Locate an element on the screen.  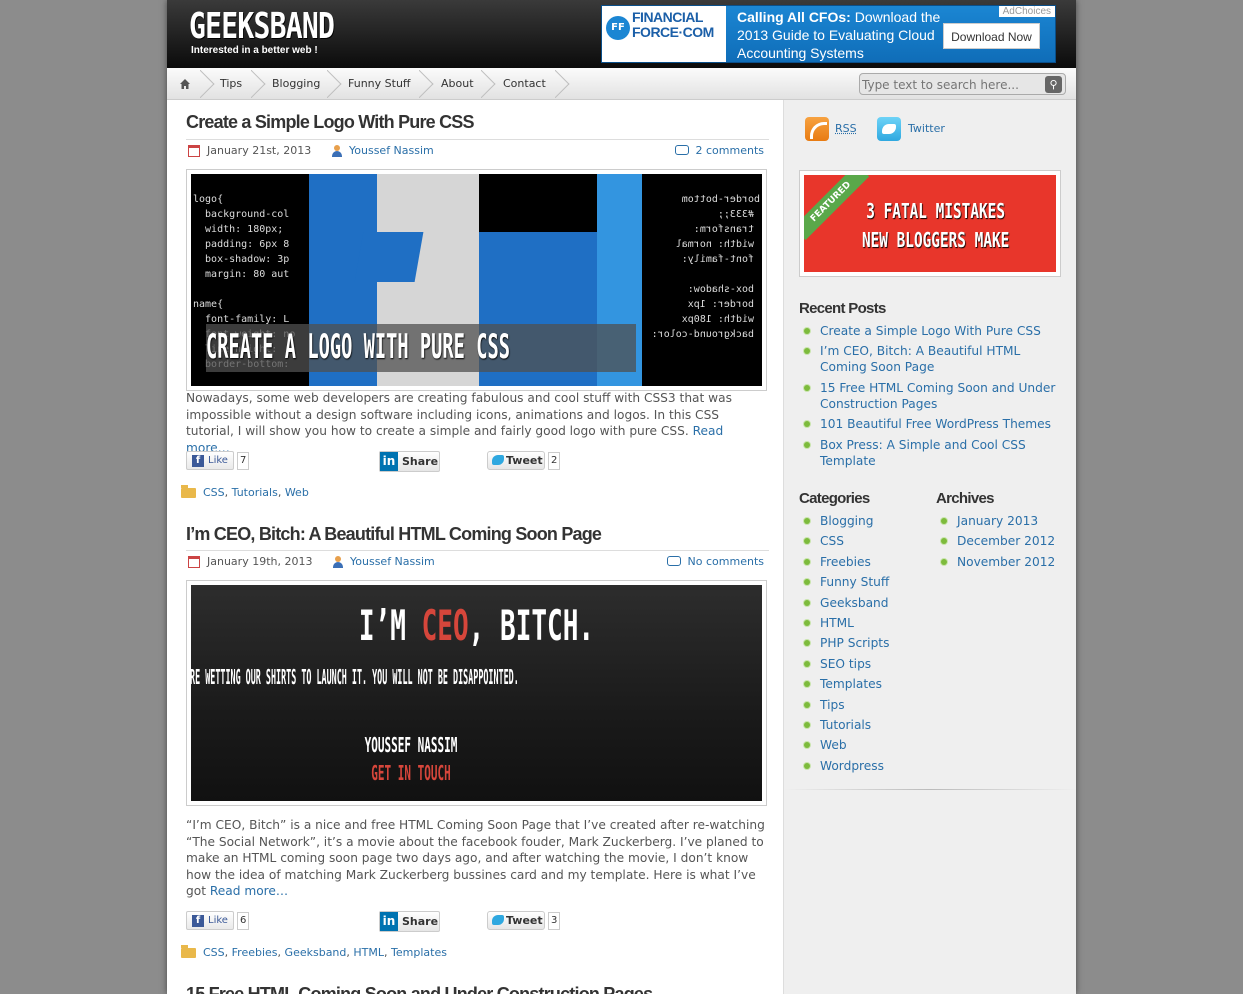
nav-item-blogging: Blogging is located at coordinates (296, 83).